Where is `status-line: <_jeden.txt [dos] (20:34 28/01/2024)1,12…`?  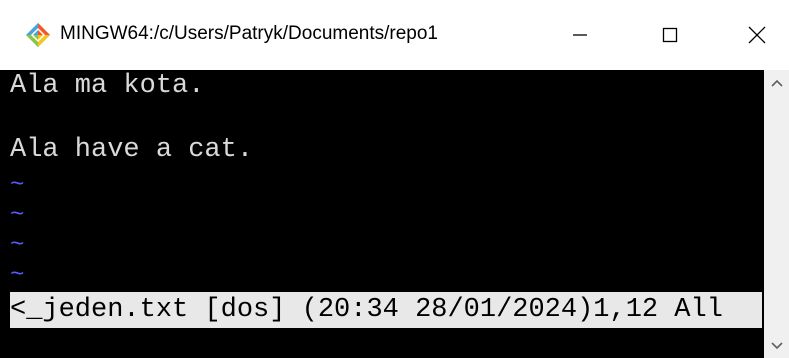 status-line: <_jeden.txt [dos] (20:34 28/01/2024)1,12… is located at coordinates (386, 310).